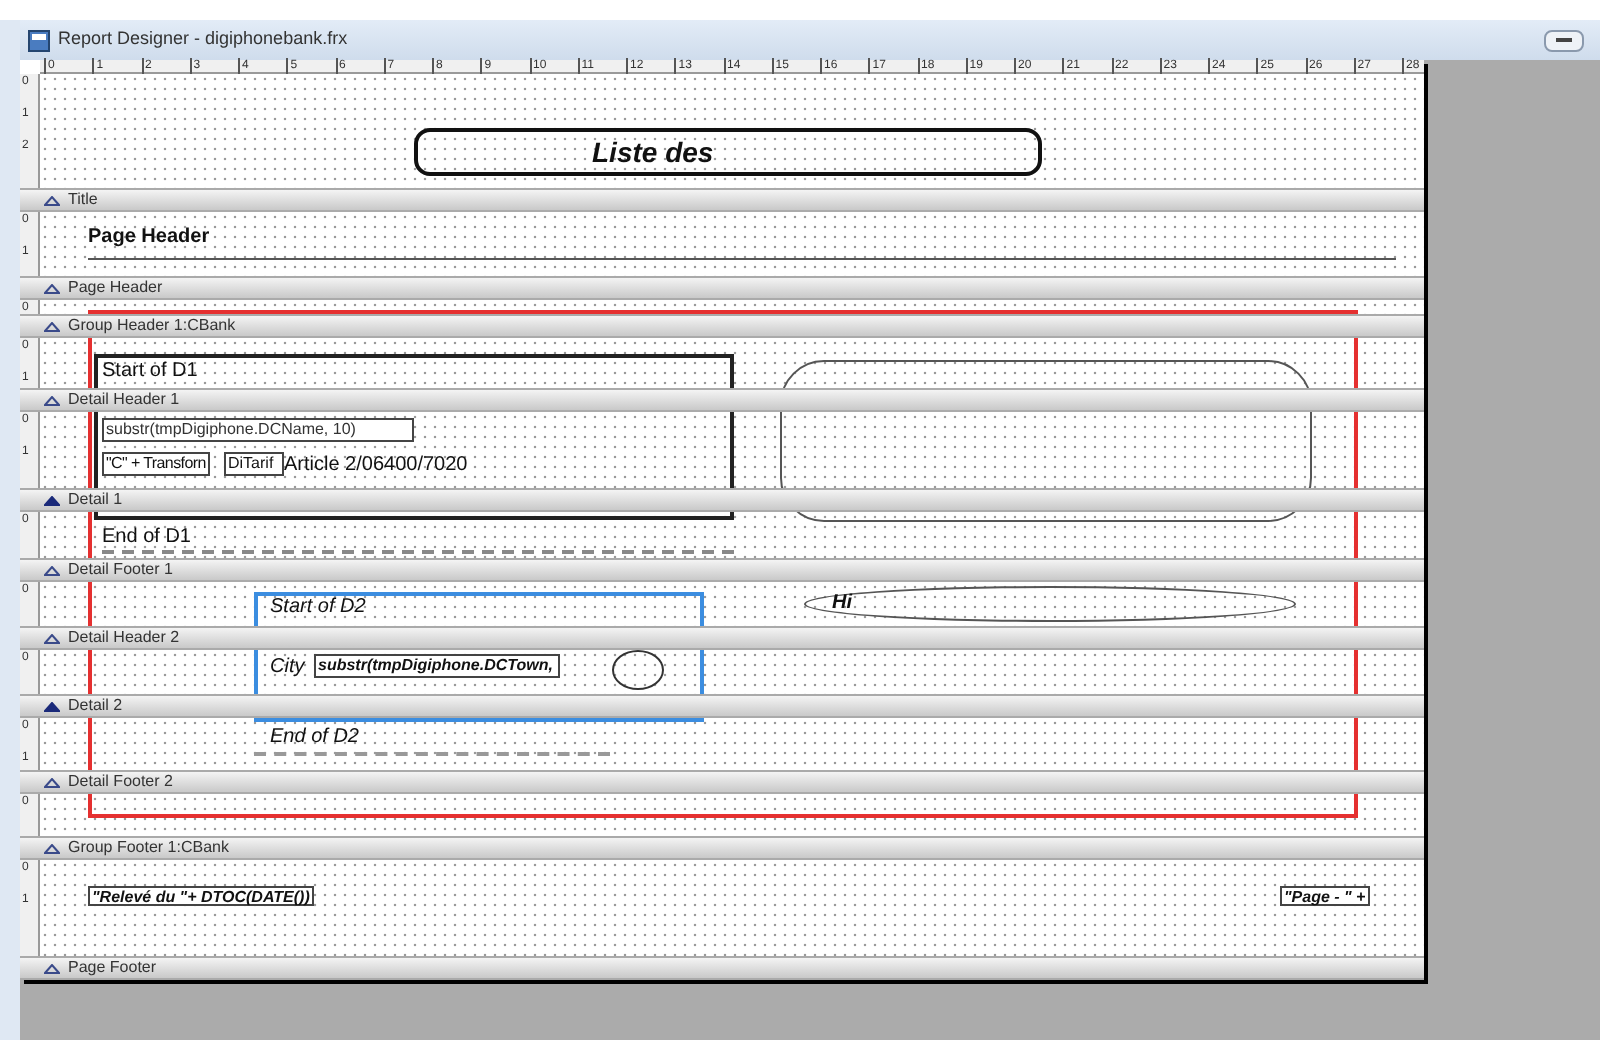 Image resolution: width=1600 pixels, height=1040 pixels. Describe the element at coordinates (258, 430) in the screenshot. I see `field-box: substr(tmpDigiphone.DCName, 10)` at that location.